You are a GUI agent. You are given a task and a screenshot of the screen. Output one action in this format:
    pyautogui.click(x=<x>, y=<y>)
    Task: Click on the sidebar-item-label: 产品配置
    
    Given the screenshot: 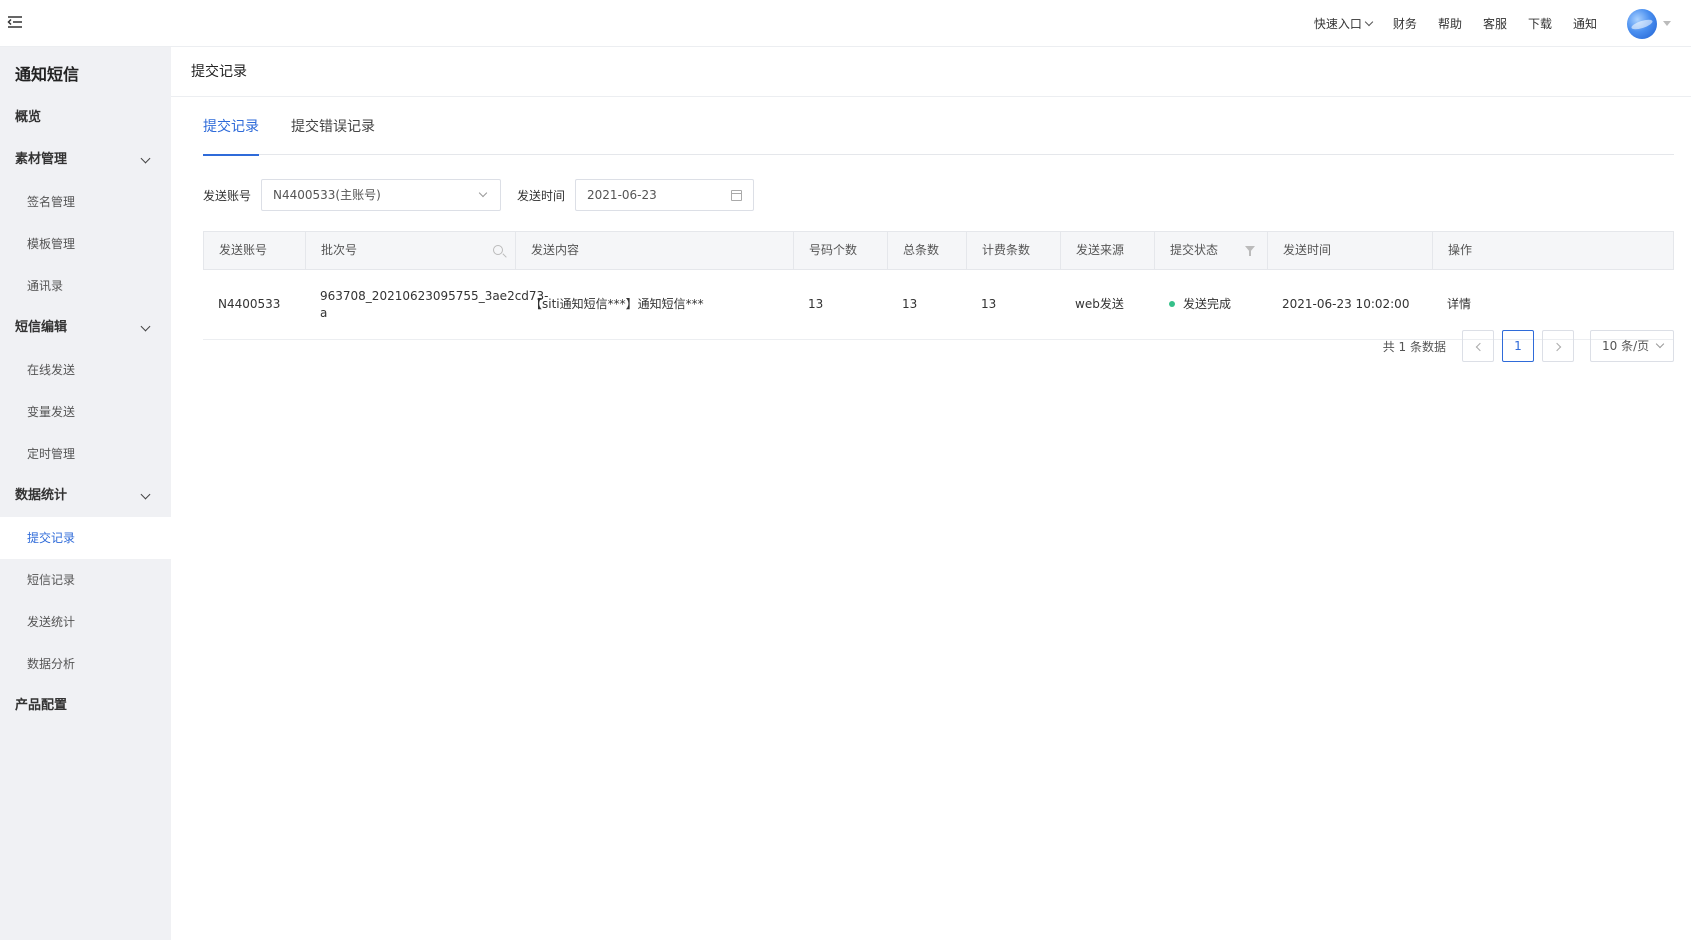 What is the action you would take?
    pyautogui.click(x=41, y=705)
    